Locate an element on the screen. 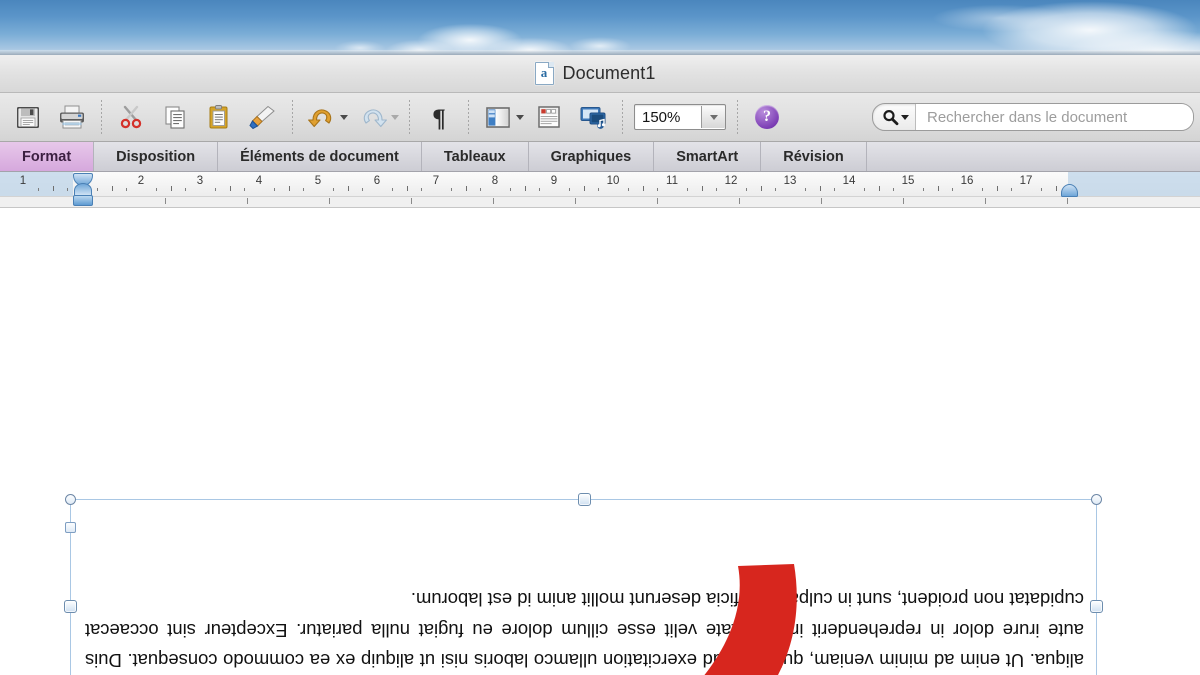  tab-format: Format is located at coordinates (47, 156).